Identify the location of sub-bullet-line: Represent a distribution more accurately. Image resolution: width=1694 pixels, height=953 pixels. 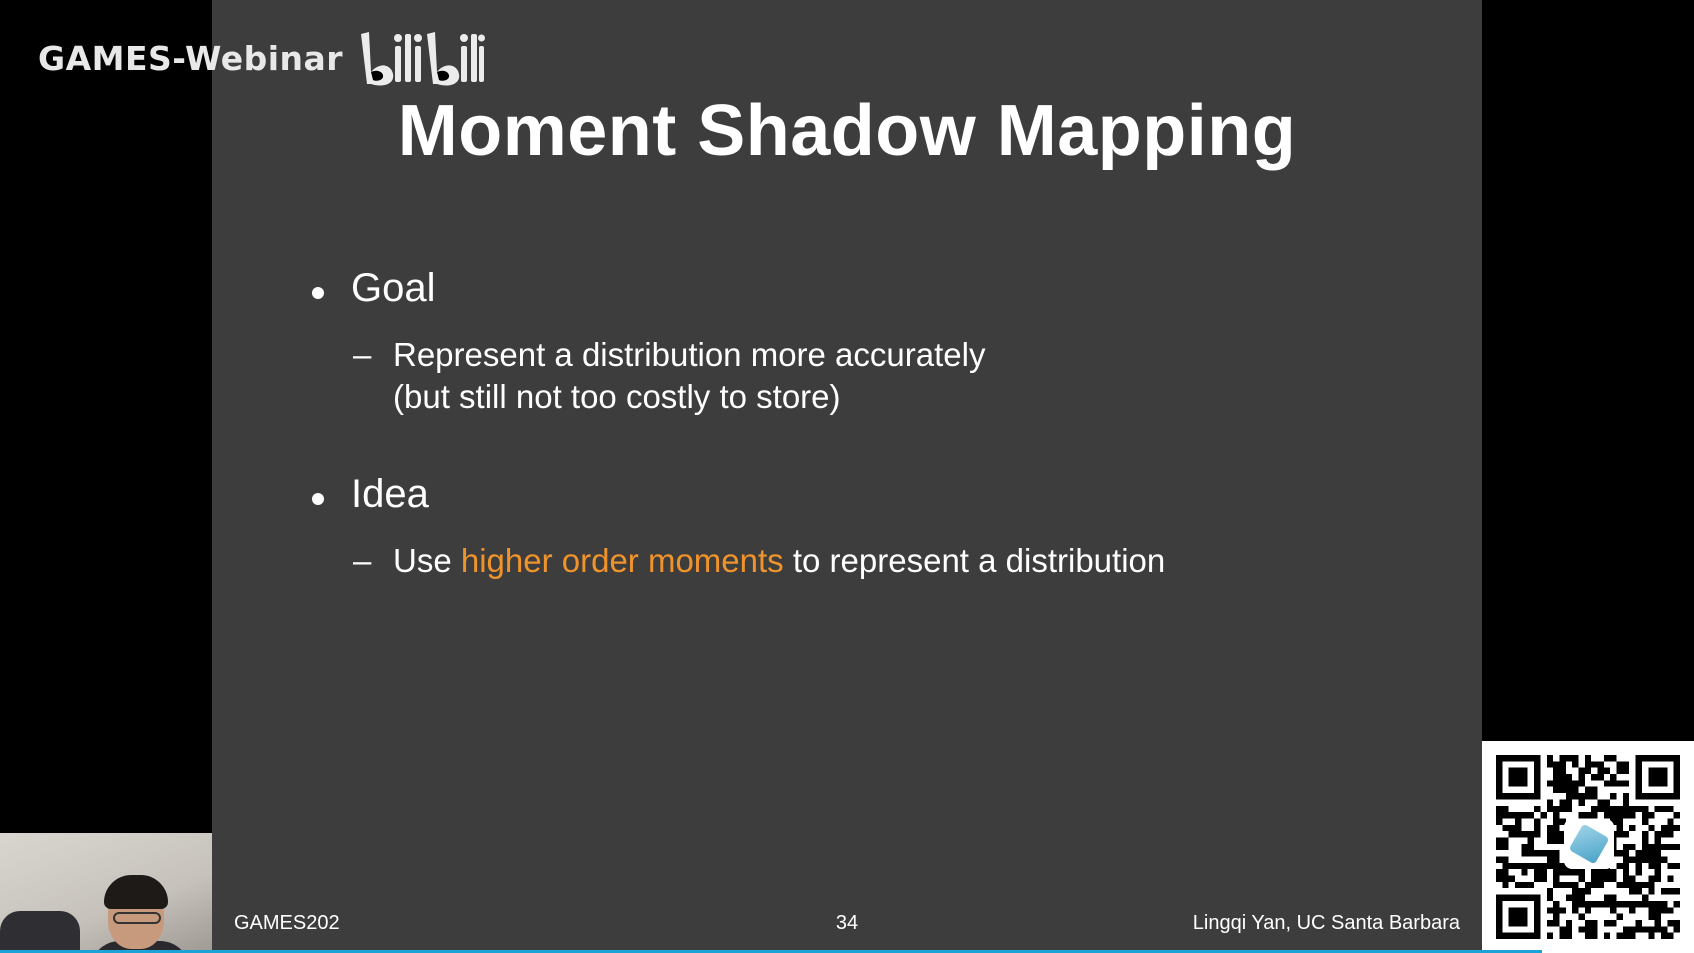
(689, 354).